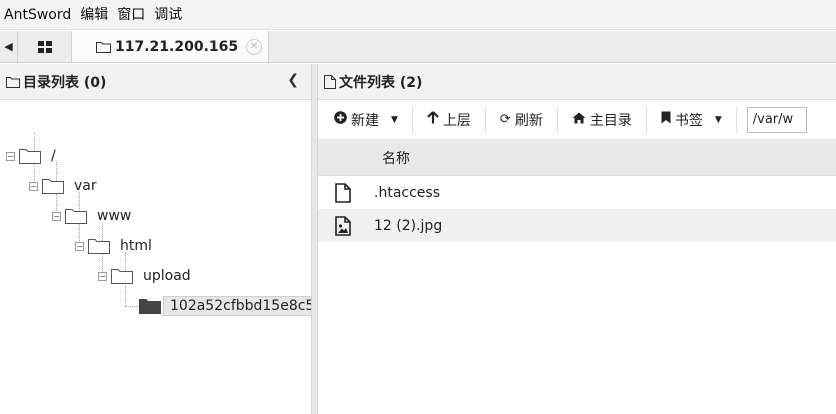  What do you see at coordinates (167, 276) in the screenshot?
I see `tree-node-label: upload` at bounding box center [167, 276].